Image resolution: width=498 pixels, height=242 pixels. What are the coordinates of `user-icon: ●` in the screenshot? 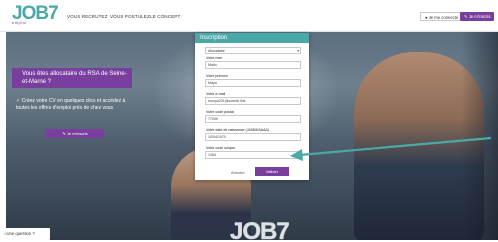 It's located at (426, 17).